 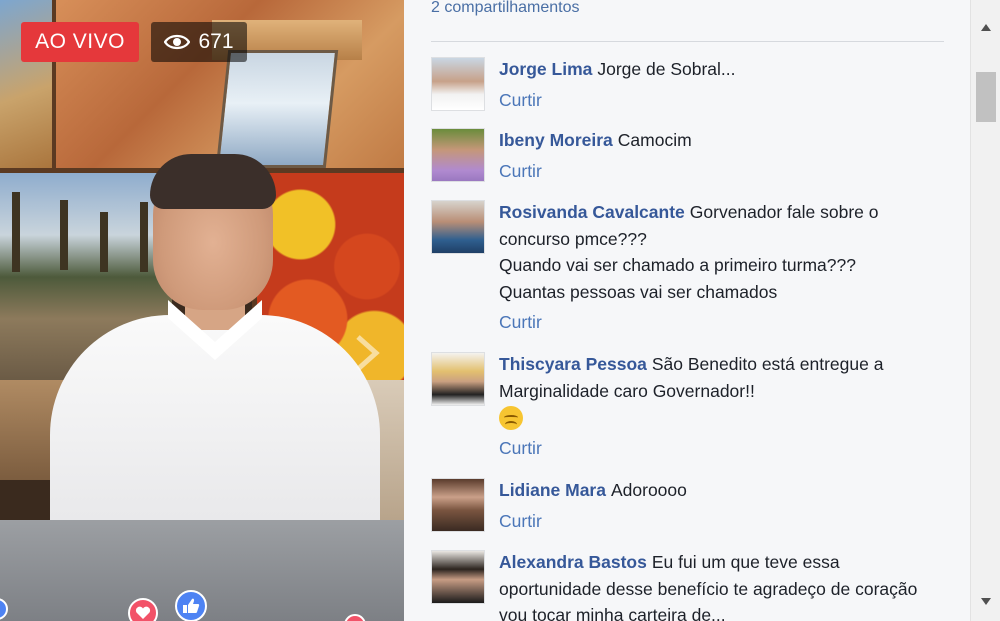 What do you see at coordinates (216, 41) in the screenshot?
I see `view-count: 671` at bounding box center [216, 41].